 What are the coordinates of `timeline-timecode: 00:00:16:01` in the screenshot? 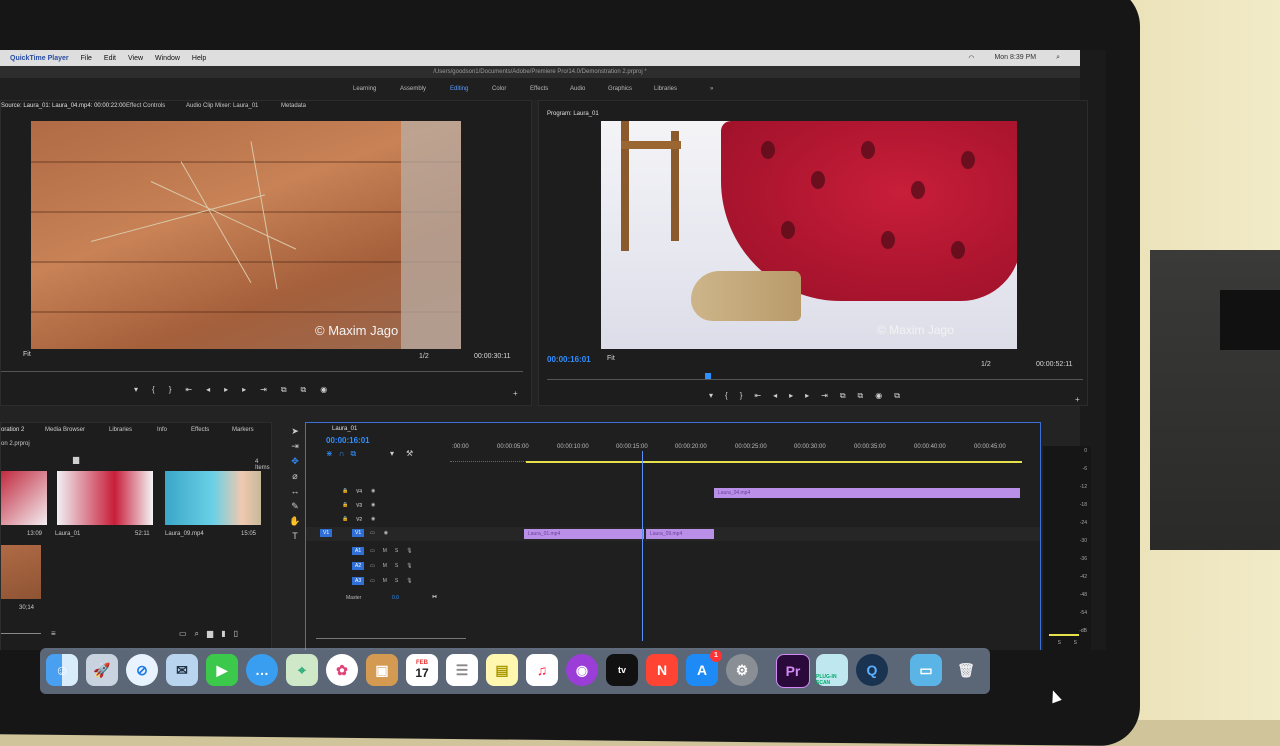 It's located at (348, 440).